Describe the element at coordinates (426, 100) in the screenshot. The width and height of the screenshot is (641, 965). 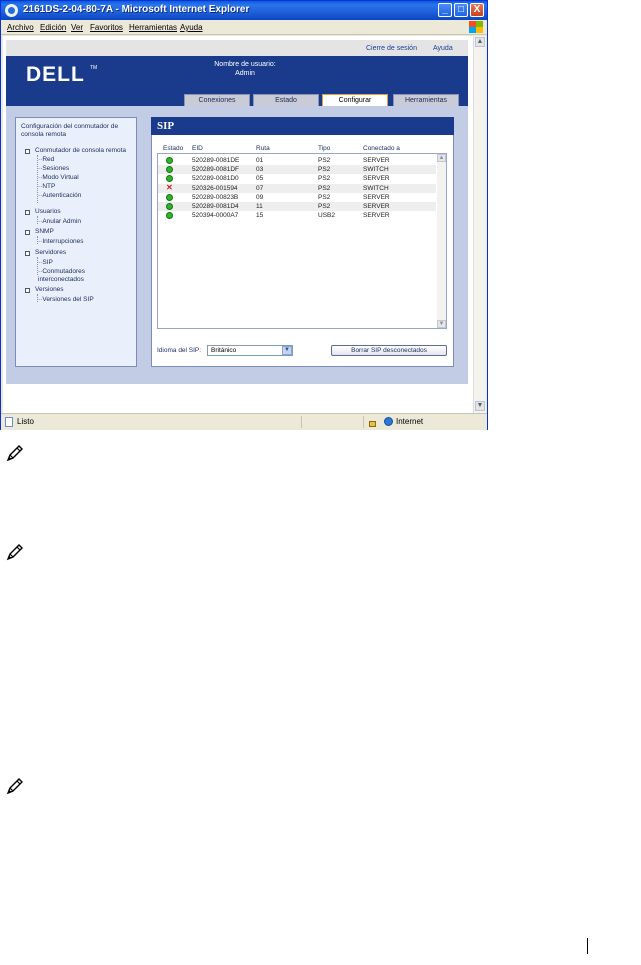
I see `tab-herramientas: Herramientas` at that location.